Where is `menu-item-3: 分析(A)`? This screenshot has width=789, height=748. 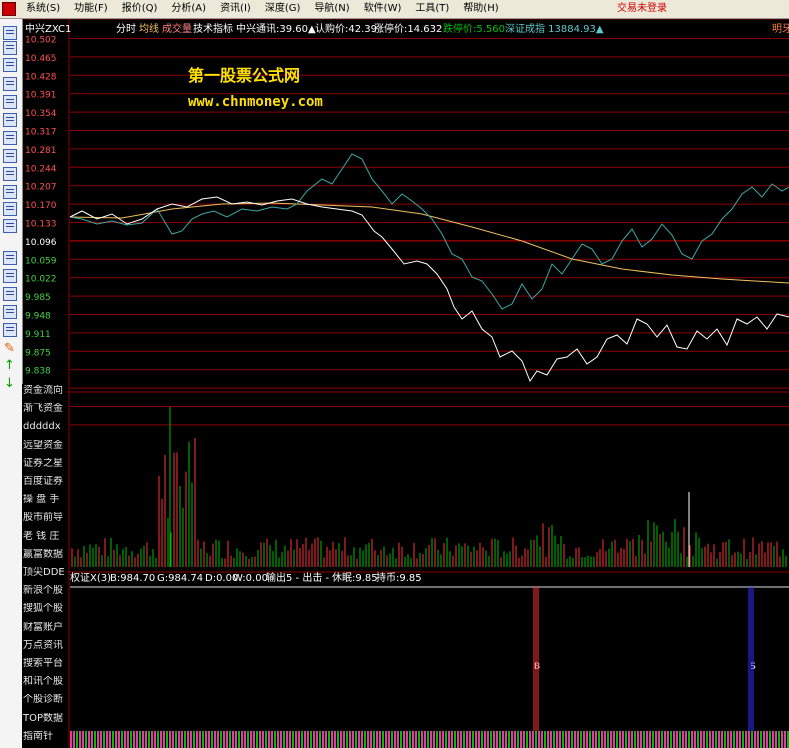 menu-item-3: 分析(A) is located at coordinates (188, 9).